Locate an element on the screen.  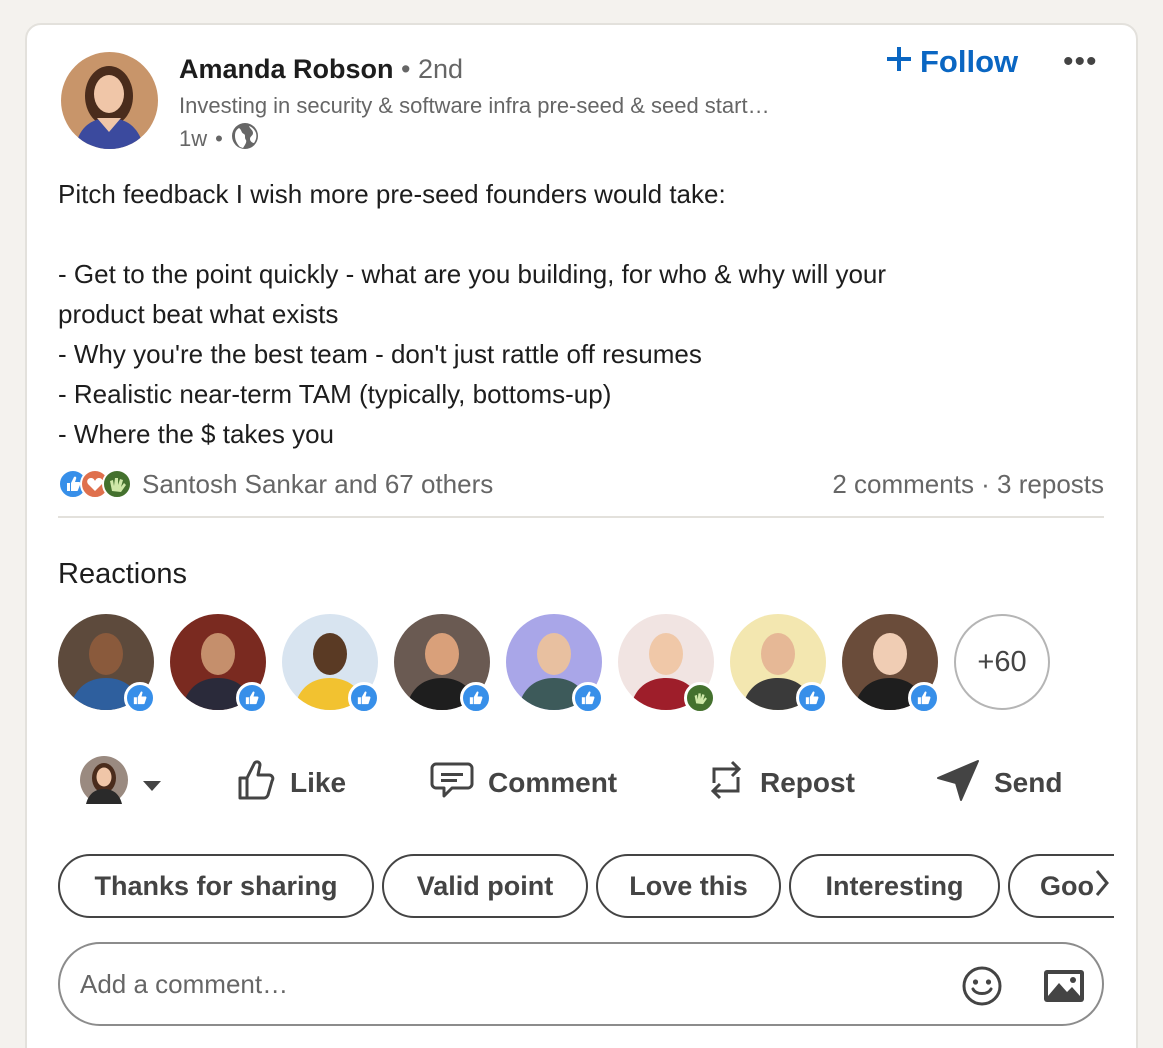
reaction-identity-selector is located at coordinates (121, 783).